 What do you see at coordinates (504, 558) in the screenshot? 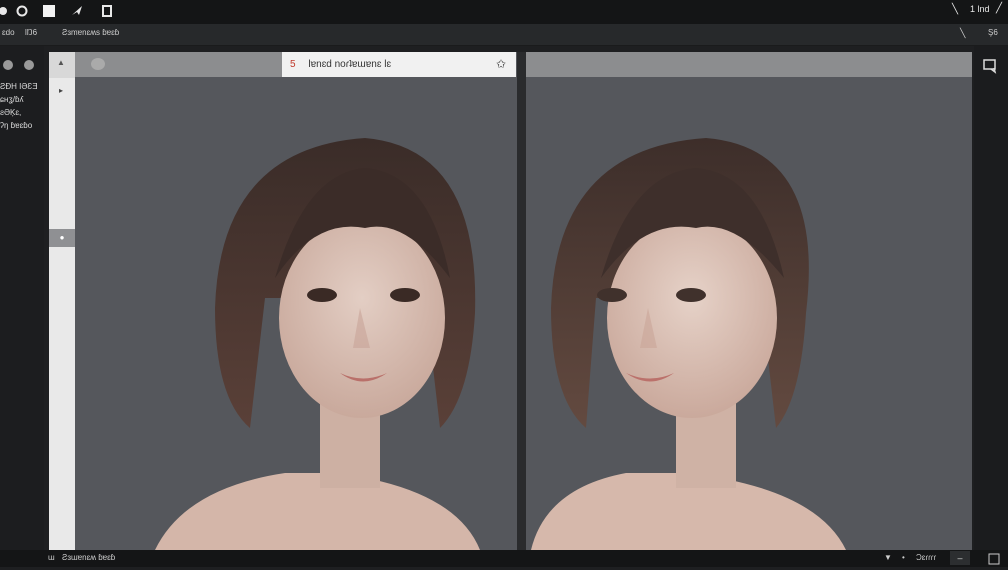
I see `status-bar` at bounding box center [504, 558].